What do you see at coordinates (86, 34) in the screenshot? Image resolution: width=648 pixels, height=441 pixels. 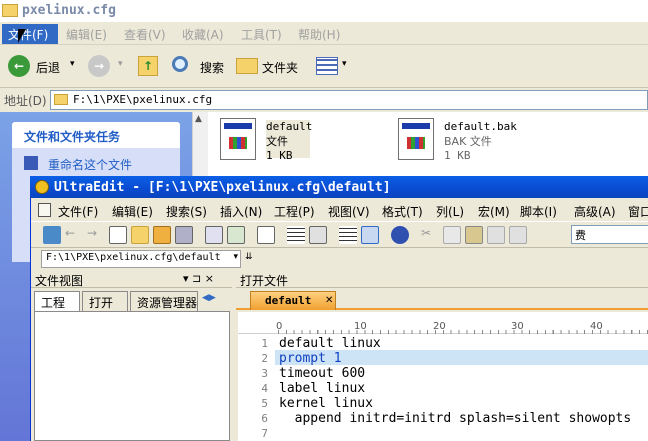 I see `menu-edit: 编辑(E)` at bounding box center [86, 34].